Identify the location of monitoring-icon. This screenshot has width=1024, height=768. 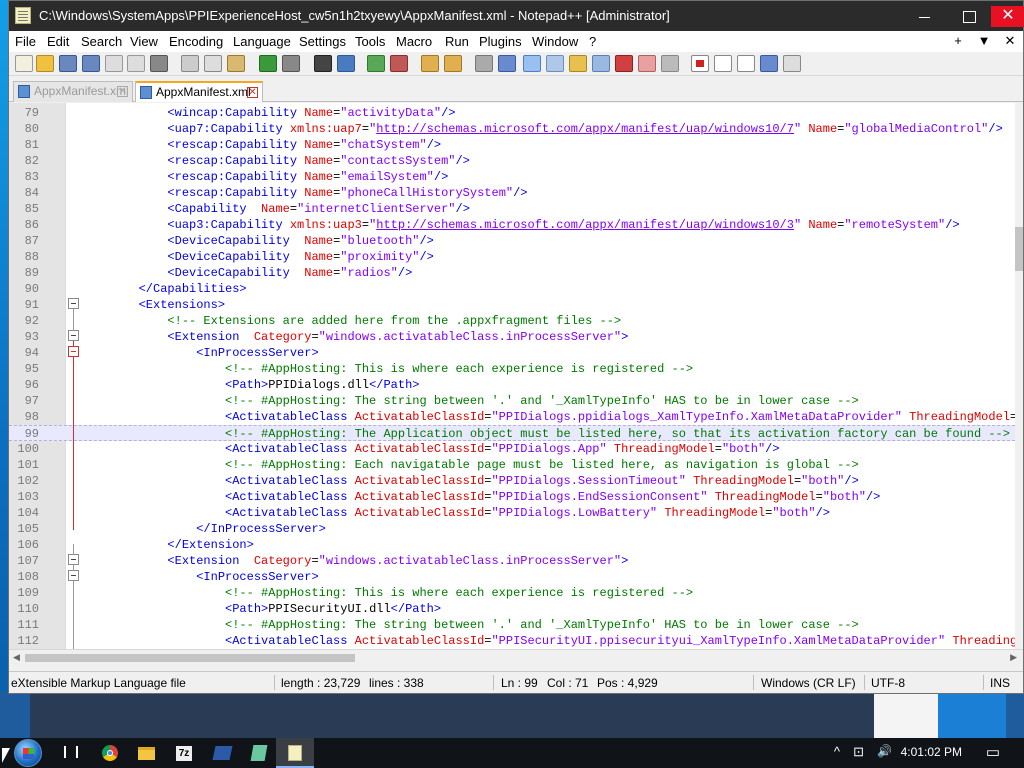
(624, 63).